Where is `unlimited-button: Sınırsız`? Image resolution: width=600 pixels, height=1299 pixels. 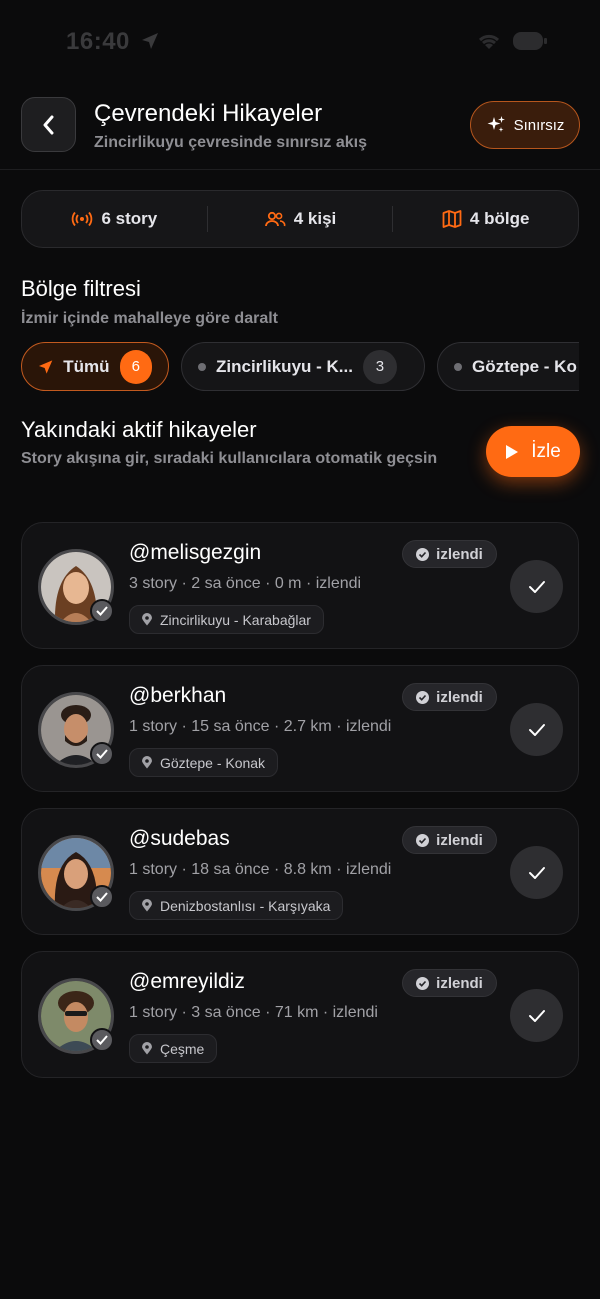
unlimited-button: Sınırsız is located at coordinates (525, 125).